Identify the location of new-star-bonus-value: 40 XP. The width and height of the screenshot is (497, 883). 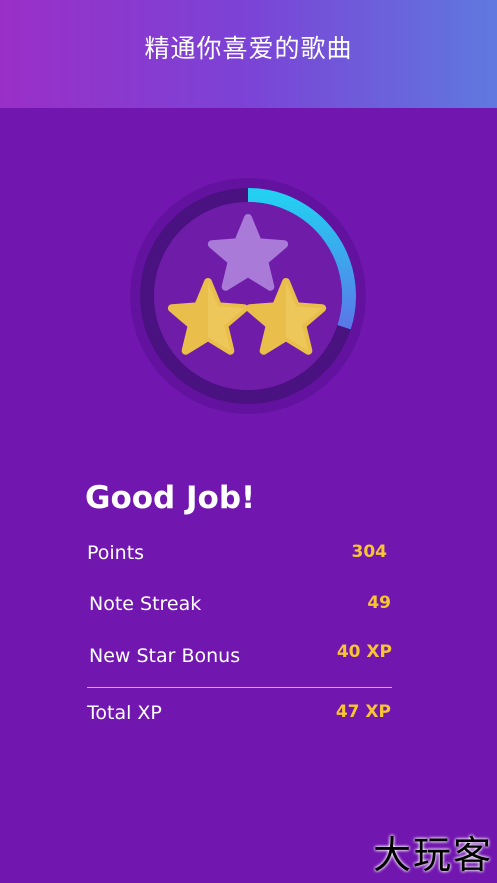
(364, 652).